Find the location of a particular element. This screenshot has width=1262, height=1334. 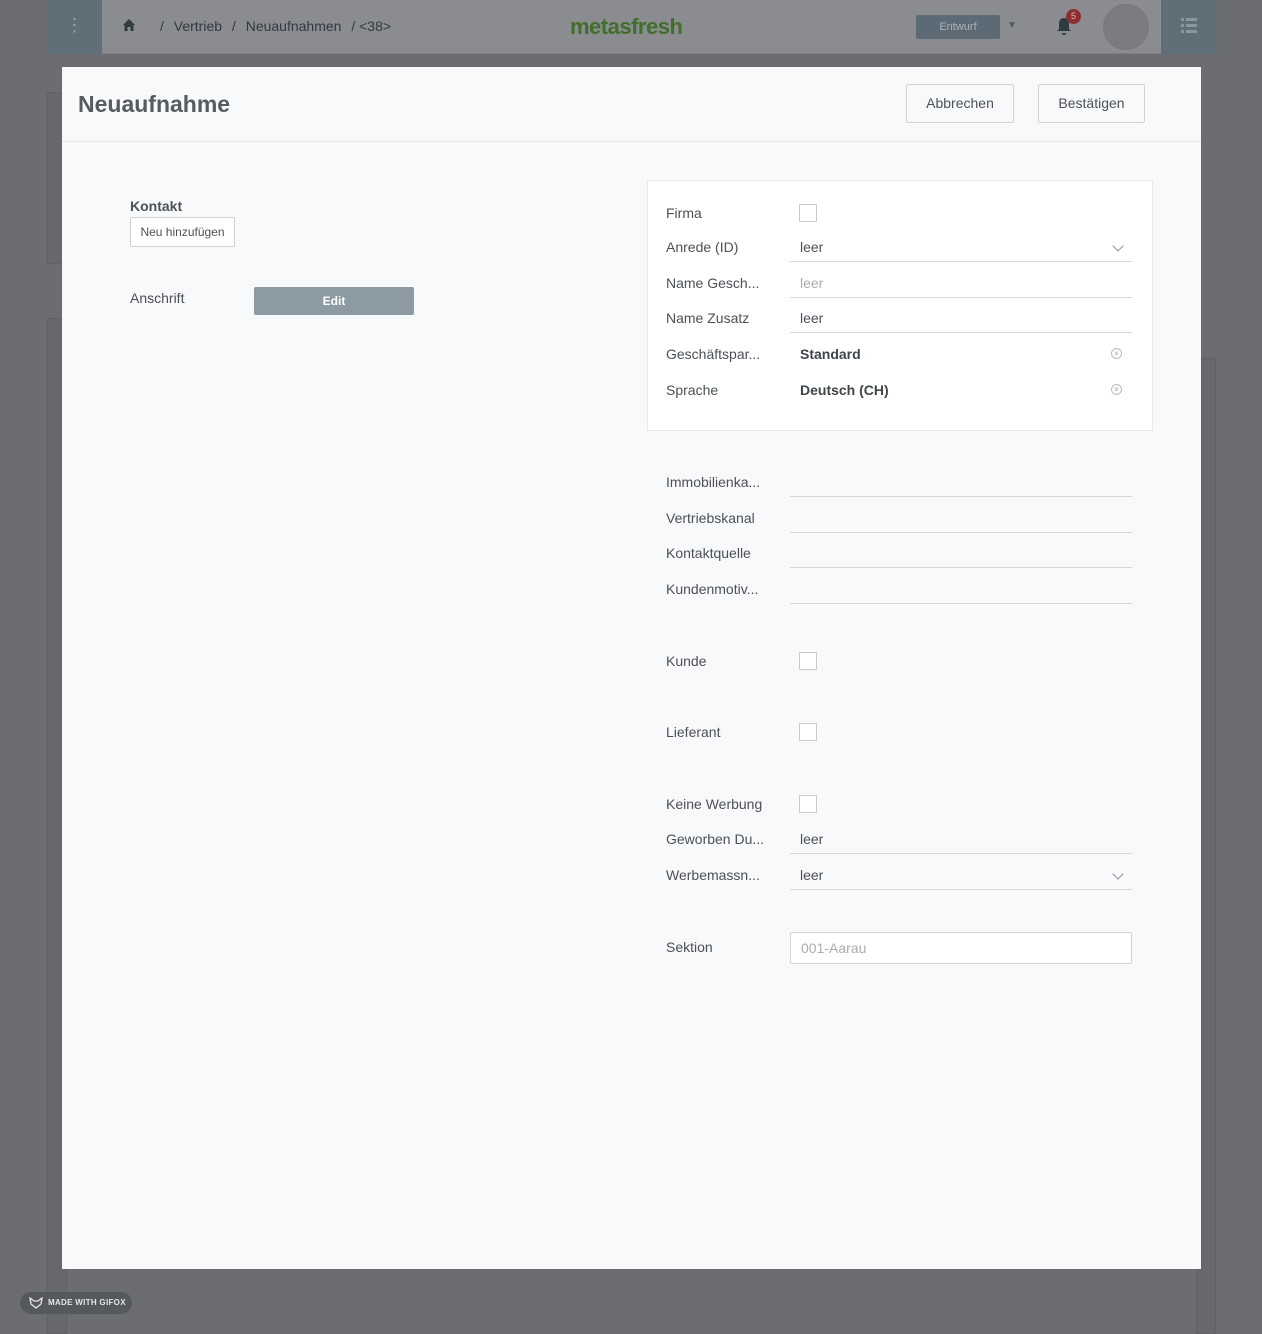

field-vertriebskanal: Vertriebskanal is located at coordinates (899, 518).